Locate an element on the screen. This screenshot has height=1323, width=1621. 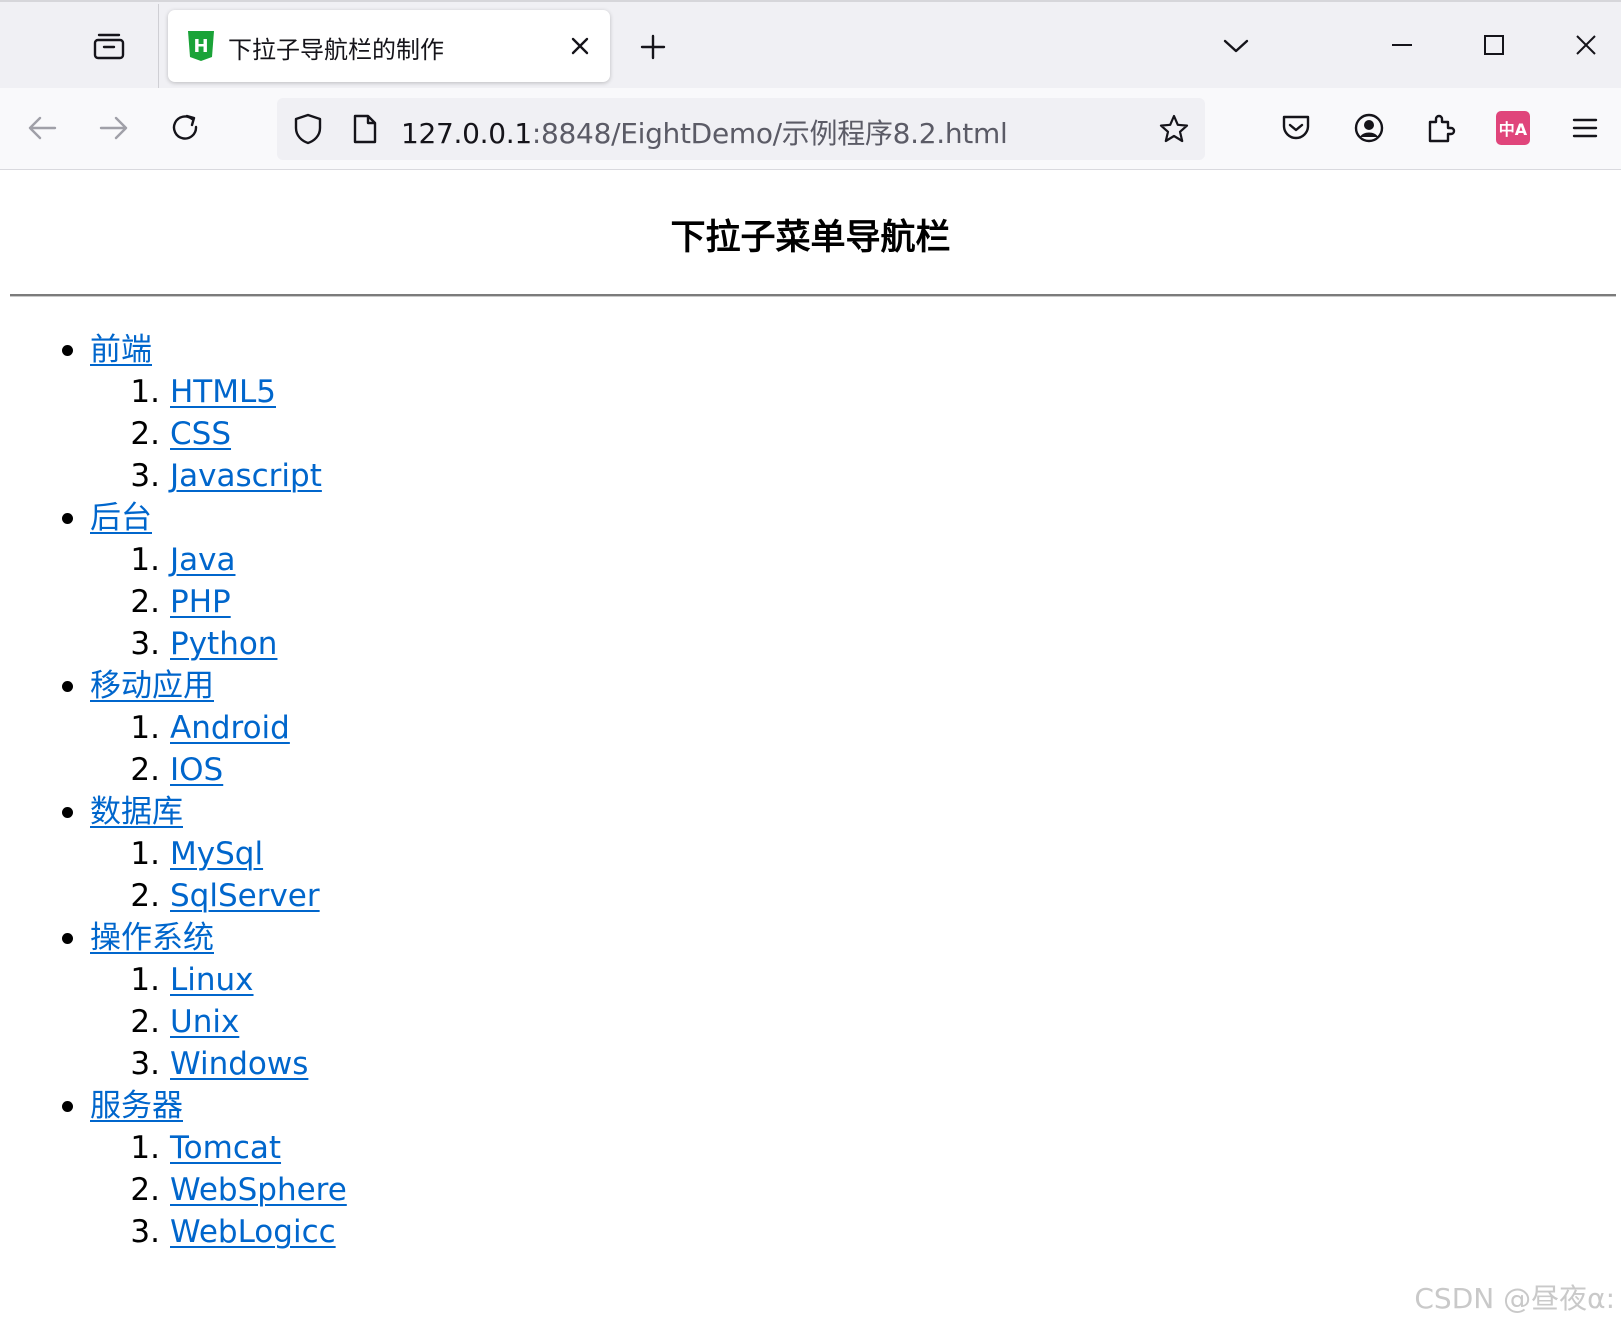
submenu-item: 3. Javascript is located at coordinates (218, 476).